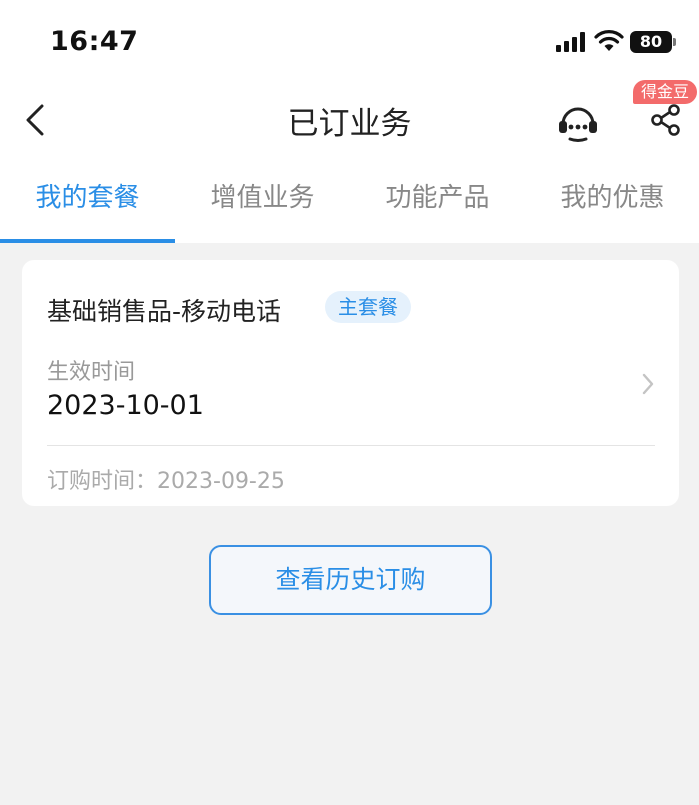 The height and width of the screenshot is (805, 699). What do you see at coordinates (349, 43) in the screenshot?
I see `status-bar: 16:47 80` at bounding box center [349, 43].